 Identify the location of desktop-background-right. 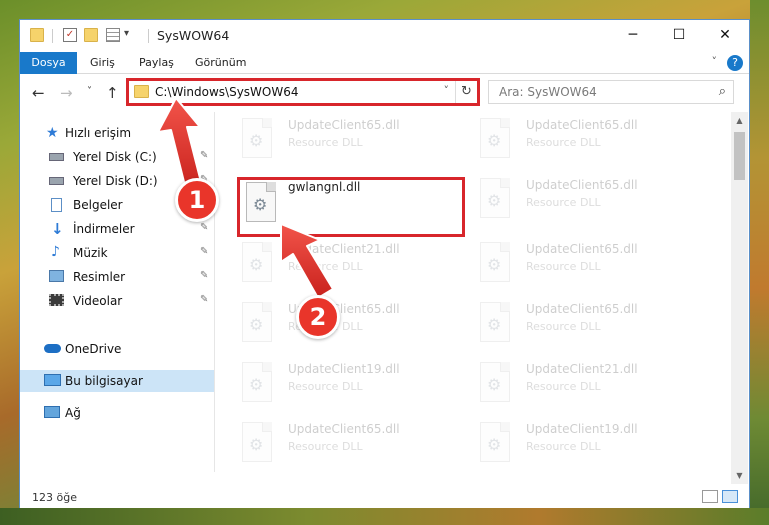
(759, 262).